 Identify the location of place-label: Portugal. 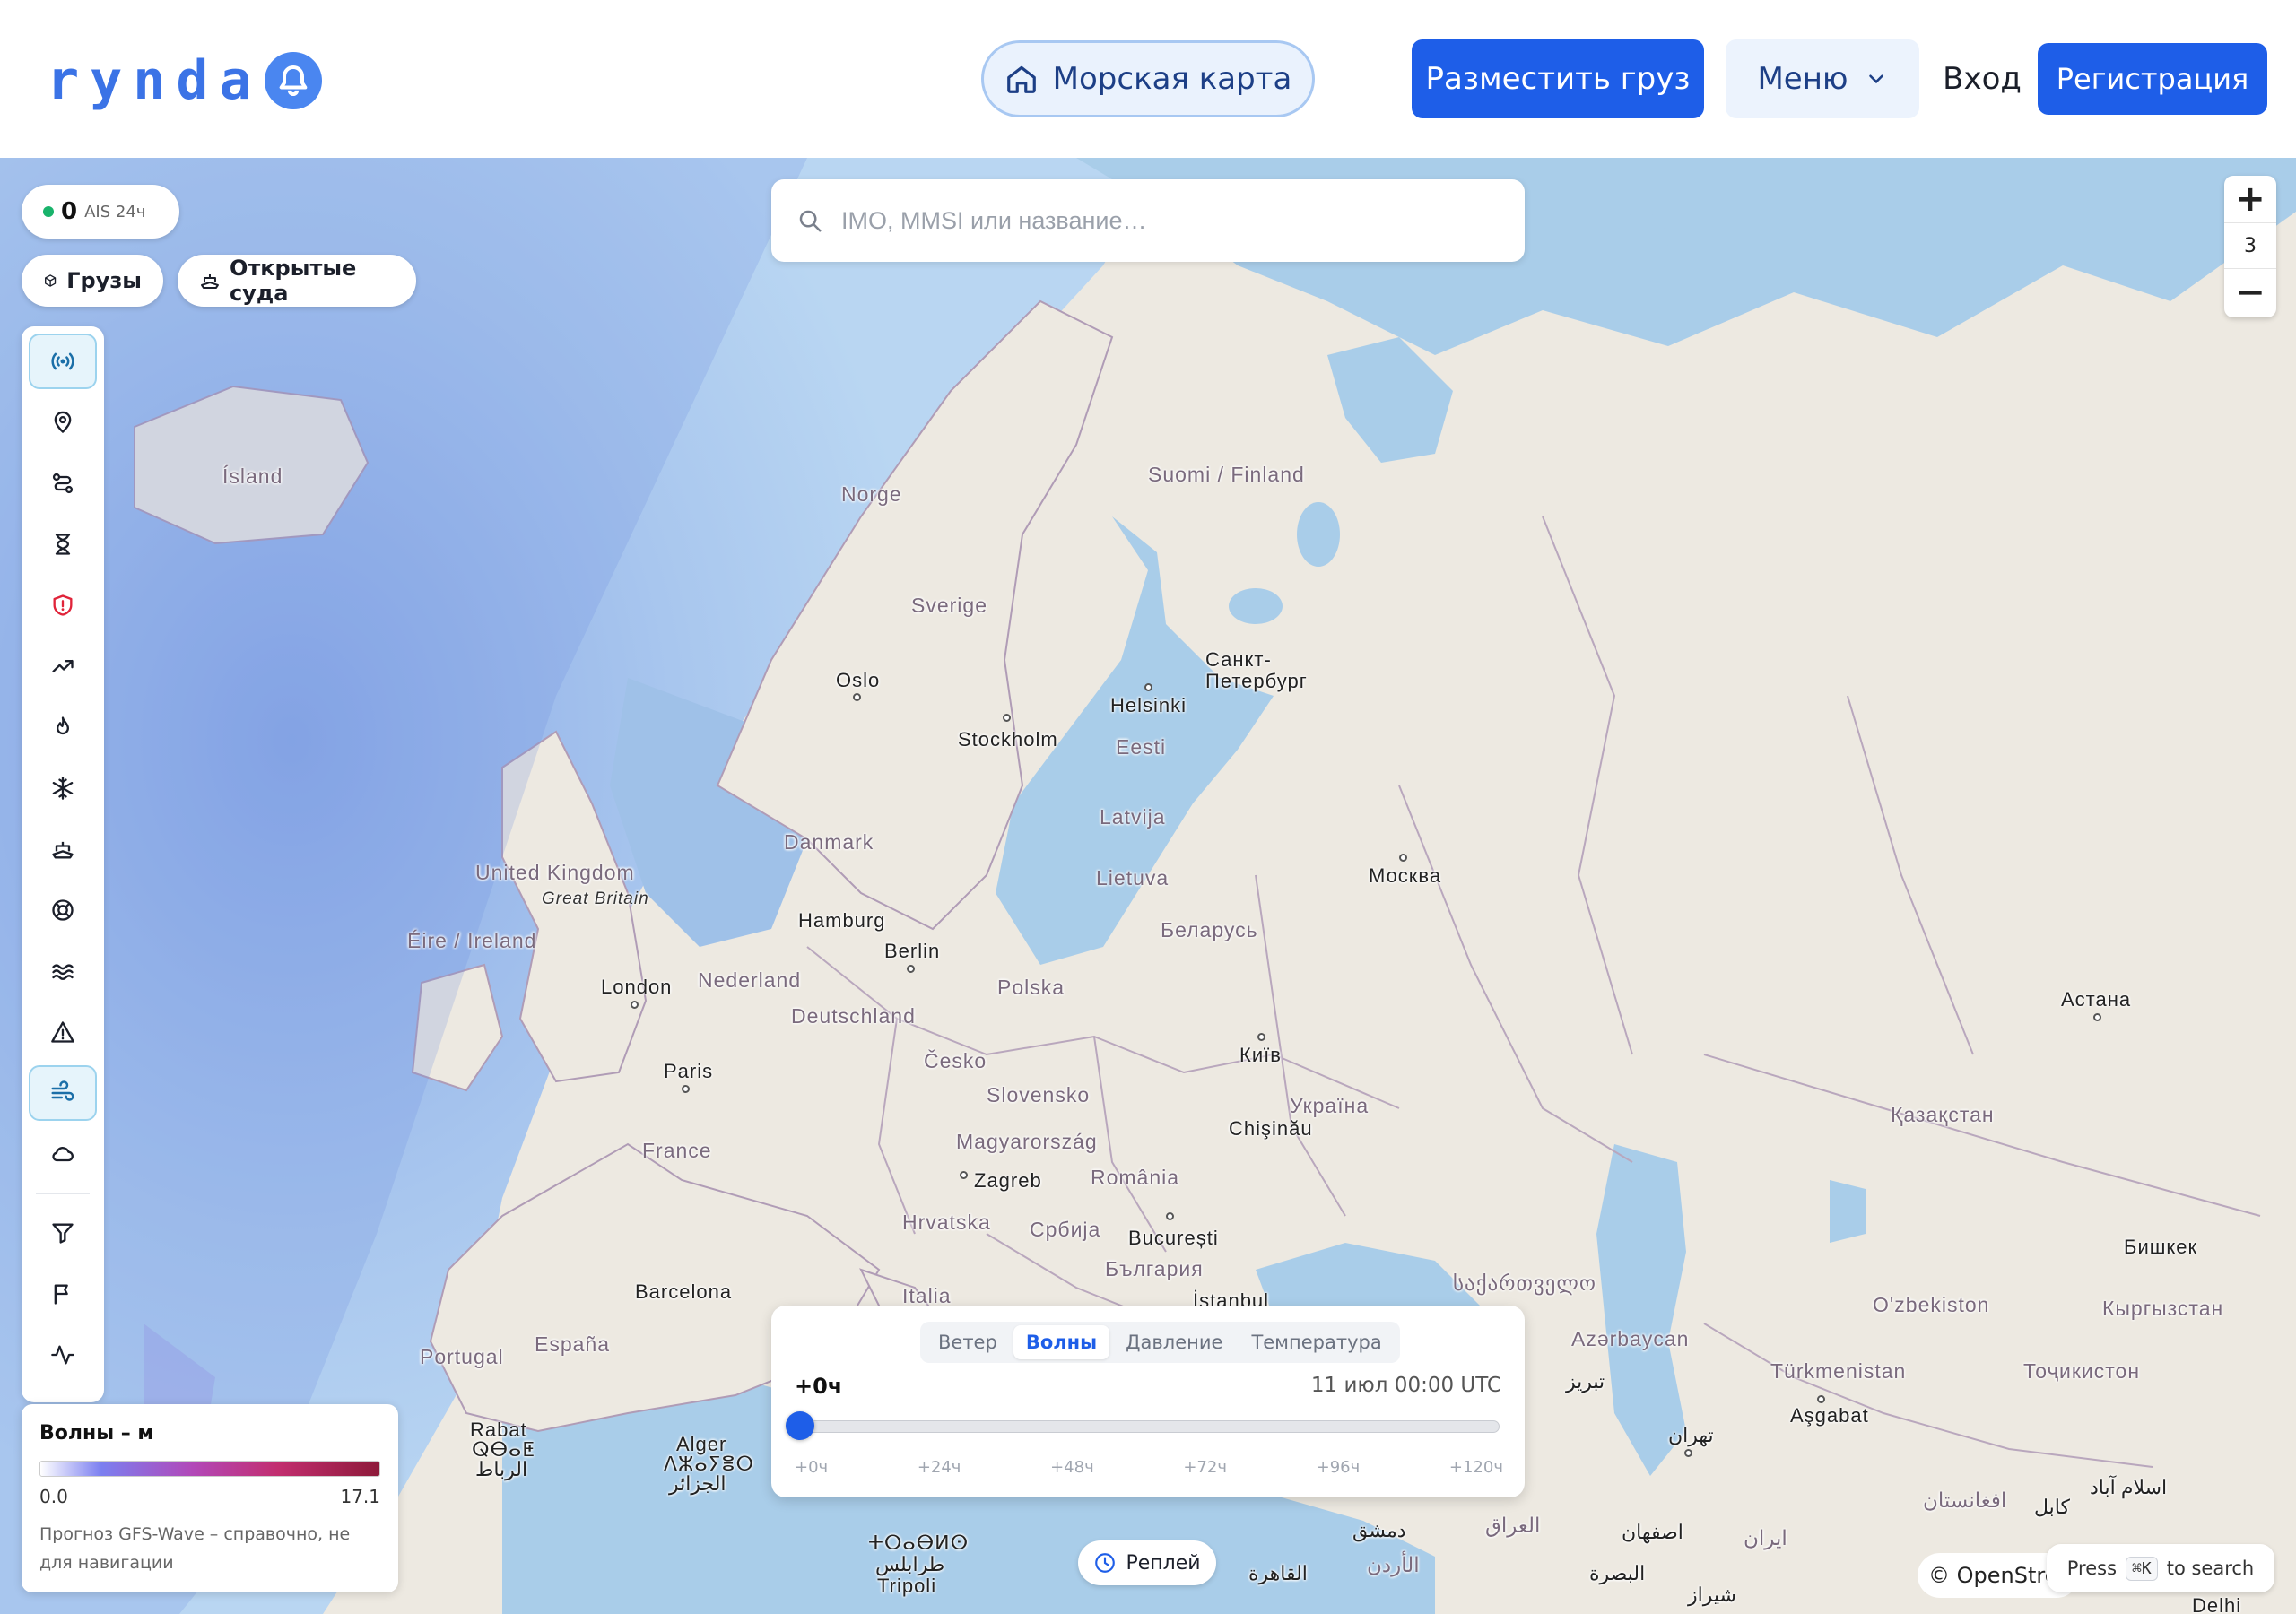
(462, 1356).